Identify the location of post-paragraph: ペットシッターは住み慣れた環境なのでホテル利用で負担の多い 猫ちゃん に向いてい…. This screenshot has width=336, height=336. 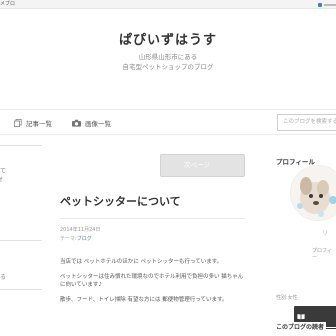
(152, 281).